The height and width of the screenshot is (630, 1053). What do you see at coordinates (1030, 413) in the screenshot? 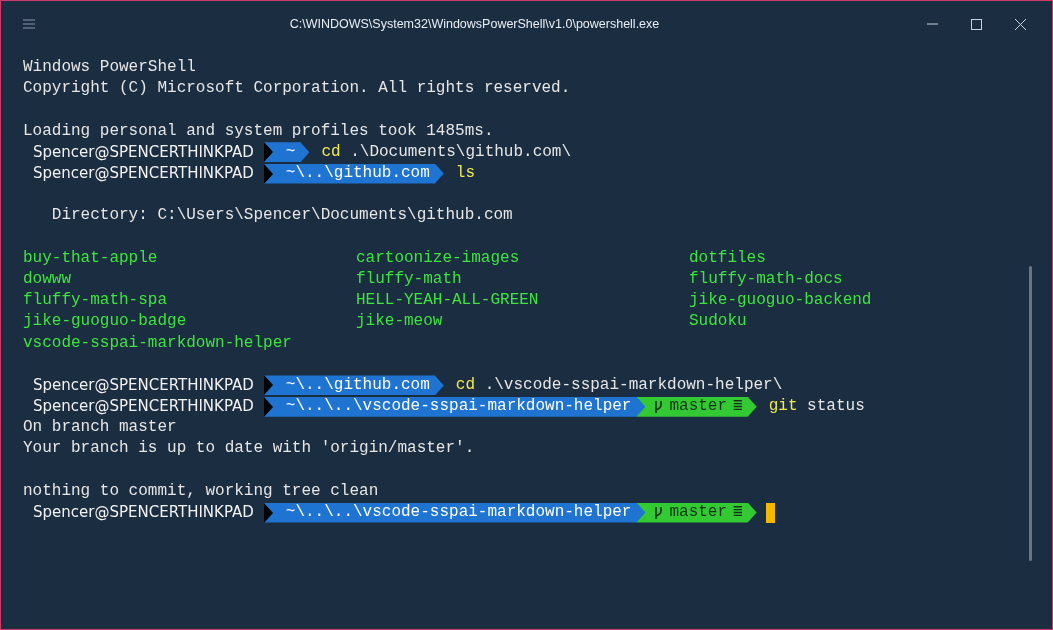
I see `scrollbar` at bounding box center [1030, 413].